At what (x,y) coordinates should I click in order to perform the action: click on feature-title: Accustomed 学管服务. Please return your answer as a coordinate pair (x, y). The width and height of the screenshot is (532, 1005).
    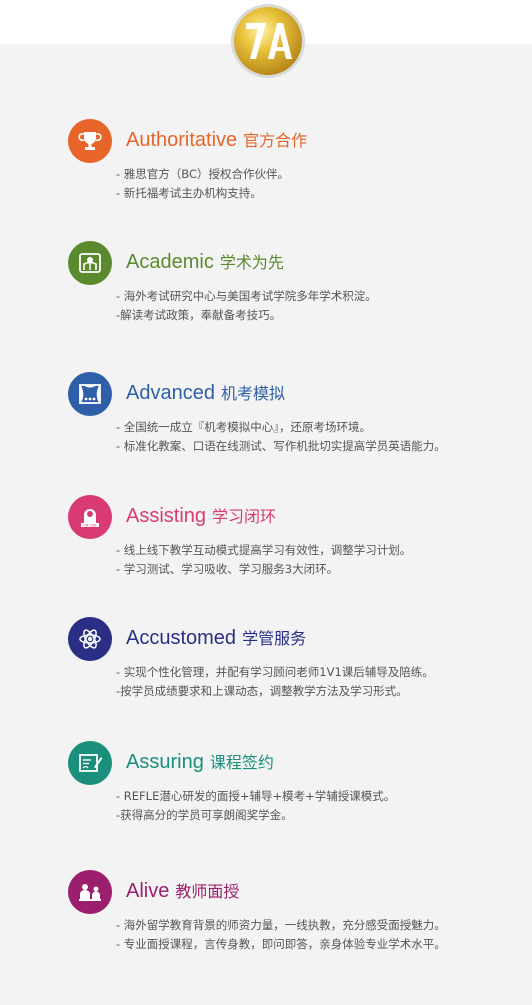
    Looking at the image, I should click on (216, 637).